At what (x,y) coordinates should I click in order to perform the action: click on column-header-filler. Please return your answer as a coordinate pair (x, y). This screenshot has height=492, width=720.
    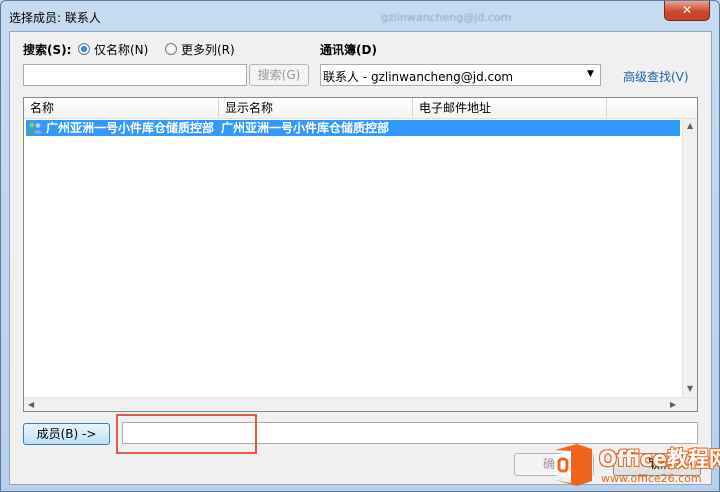
    Looking at the image, I should click on (652, 108).